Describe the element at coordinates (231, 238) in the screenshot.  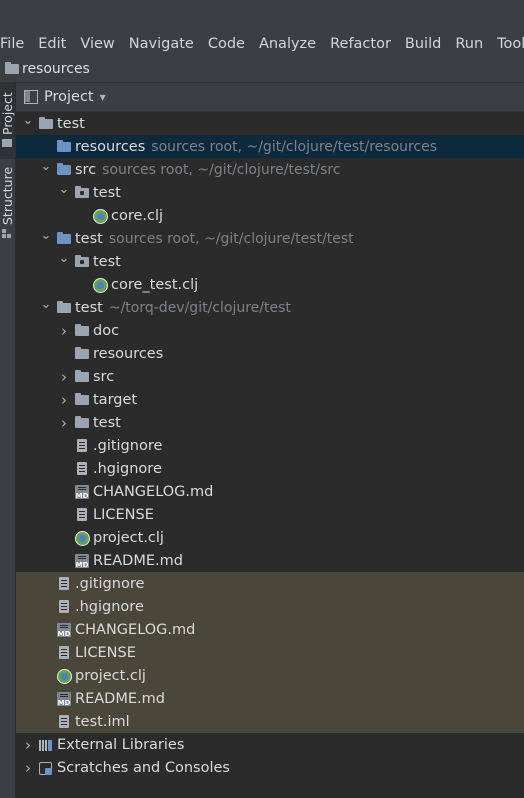
I see `tree-item-path-hint: sources root, ~/git/clojure/test/test` at that location.